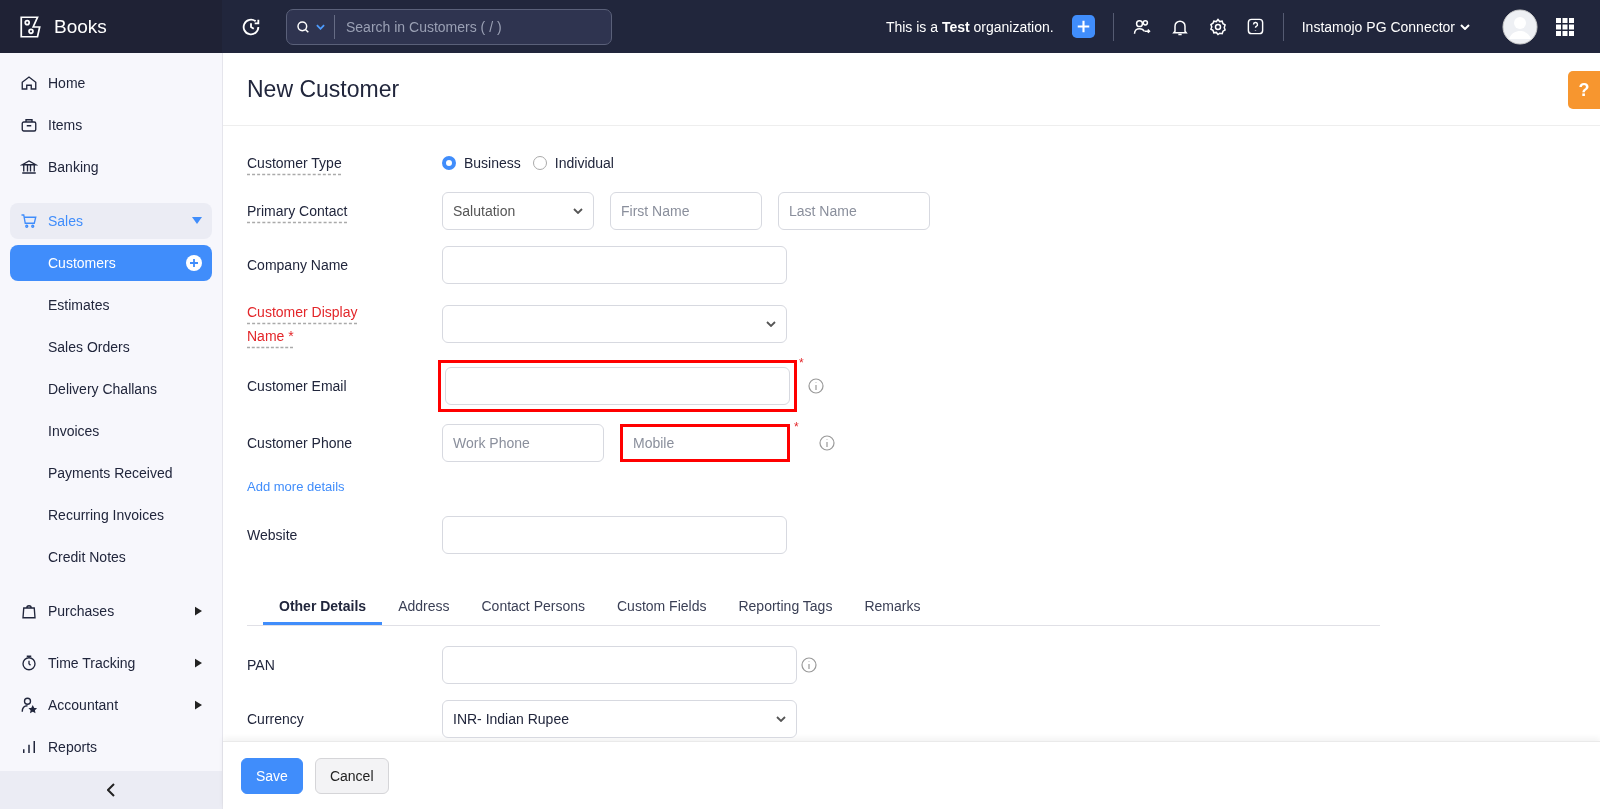 The image size is (1600, 809). I want to click on shopping-bag-icon, so click(29, 611).